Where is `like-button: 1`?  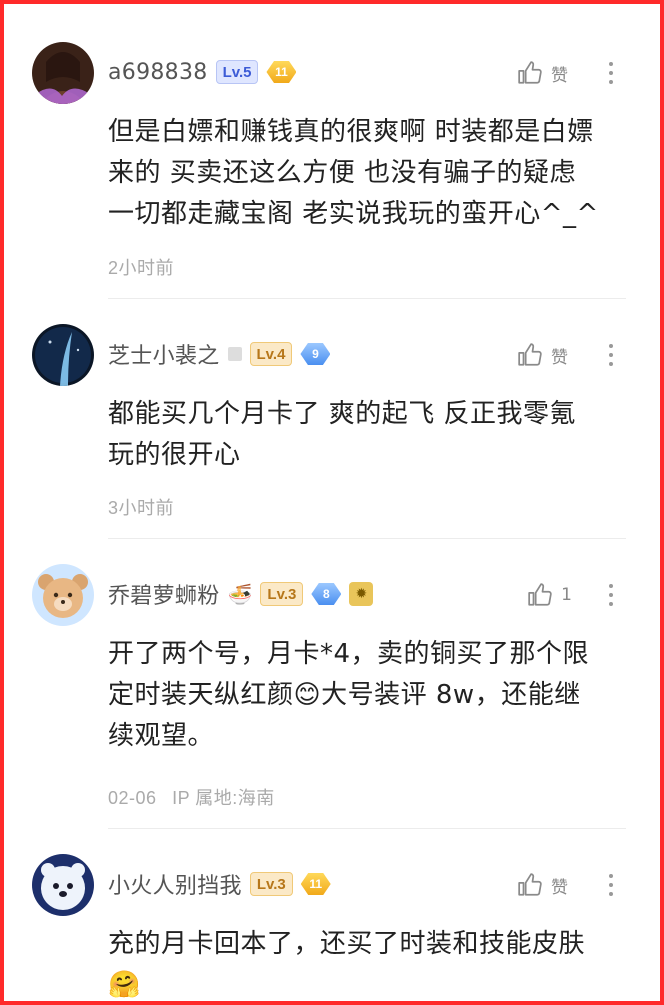
like-button: 1 is located at coordinates (549, 595).